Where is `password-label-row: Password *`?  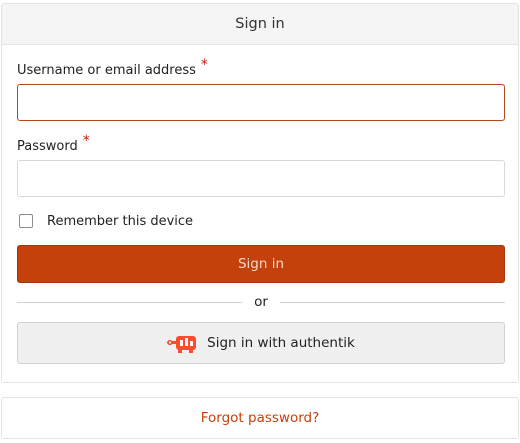
password-label-row: Password * is located at coordinates (53, 143).